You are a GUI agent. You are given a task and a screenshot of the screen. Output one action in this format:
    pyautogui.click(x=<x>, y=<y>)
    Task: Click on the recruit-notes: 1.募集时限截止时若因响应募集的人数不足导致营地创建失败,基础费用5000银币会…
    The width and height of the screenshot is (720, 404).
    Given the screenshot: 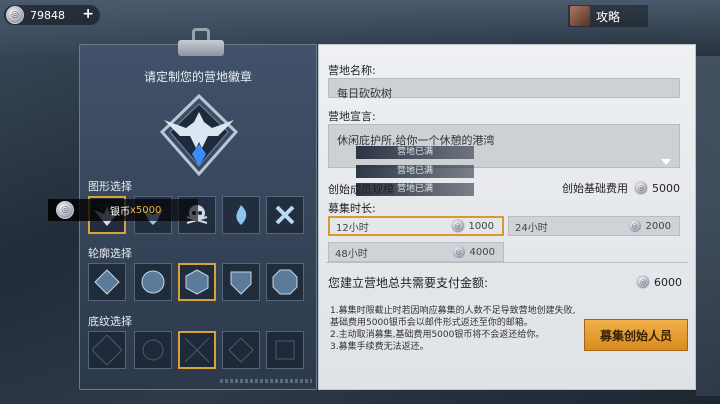 What is the action you would take?
    pyautogui.click(x=455, y=329)
    